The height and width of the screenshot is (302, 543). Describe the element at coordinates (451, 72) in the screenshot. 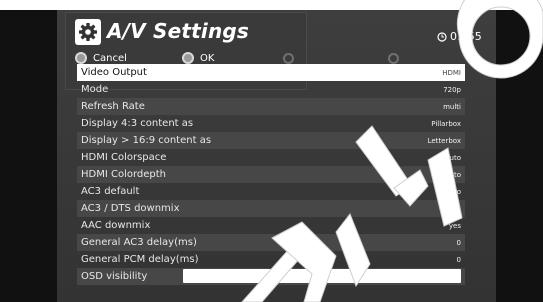

I see `setting-value: HDMI` at that location.